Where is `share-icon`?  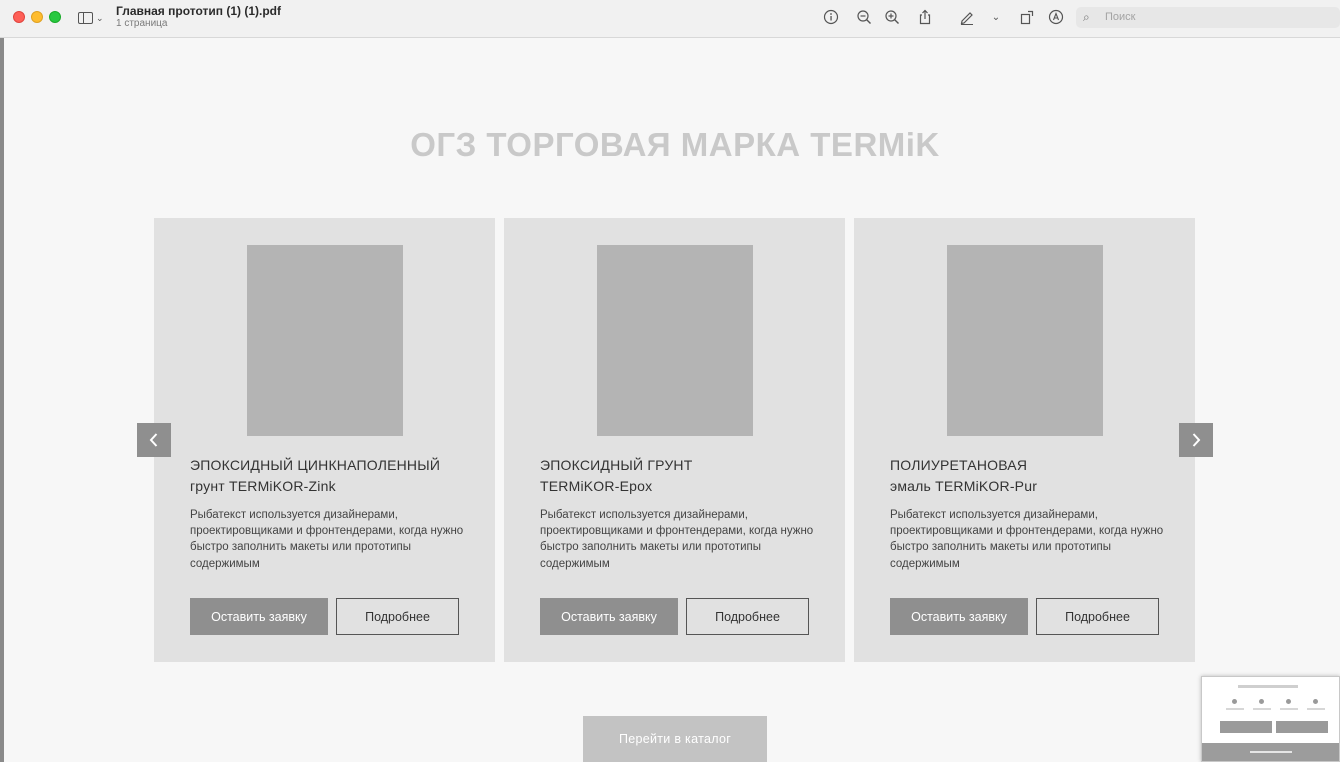
share-icon is located at coordinates (925, 17).